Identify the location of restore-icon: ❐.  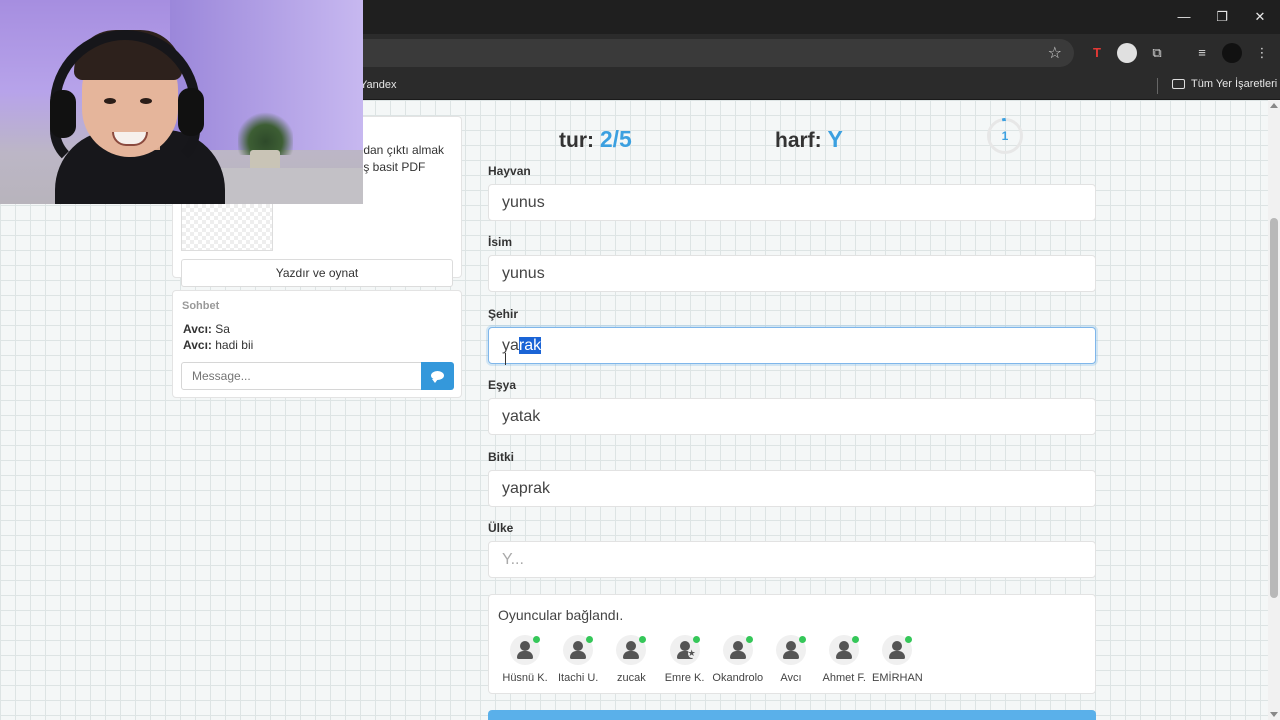
(1222, 17).